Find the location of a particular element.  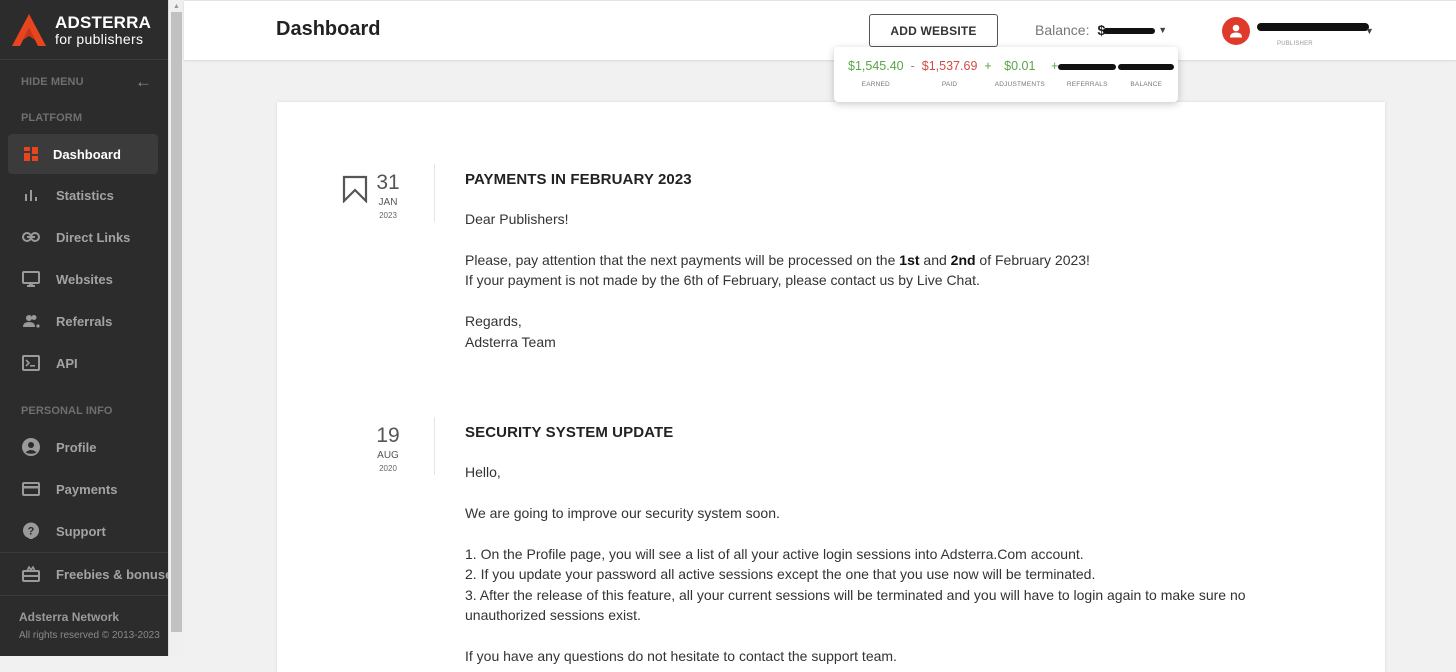

page-title: Dashboard is located at coordinates (328, 29).